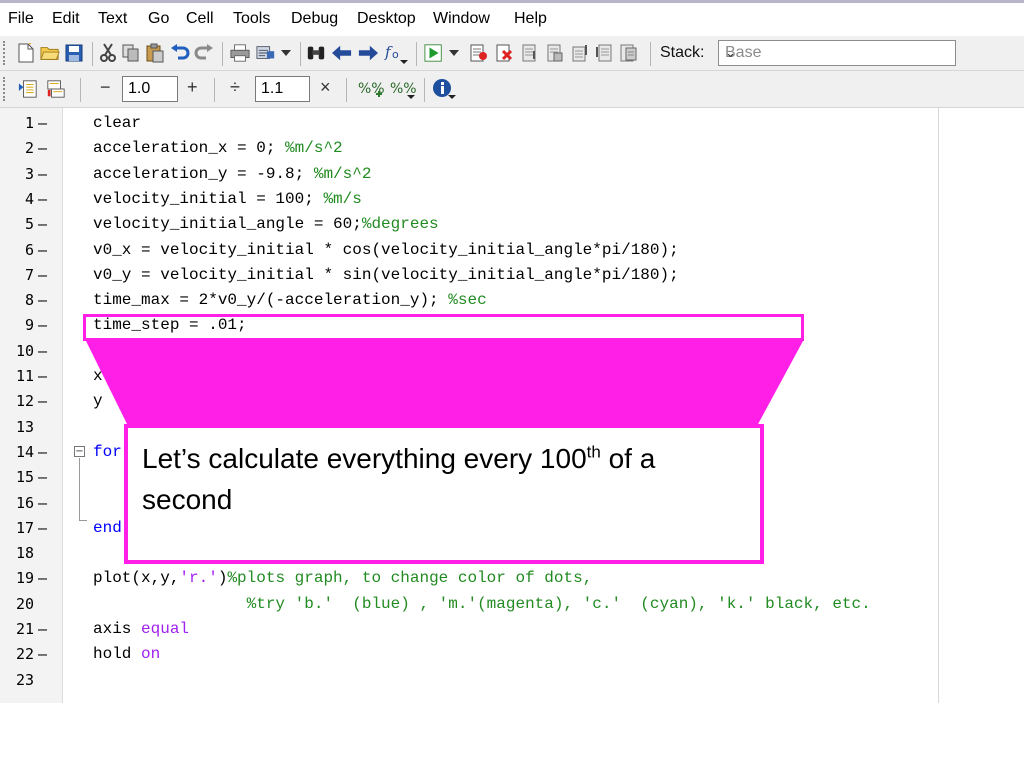  I want to click on forward-arrow-icon, so click(368, 53).